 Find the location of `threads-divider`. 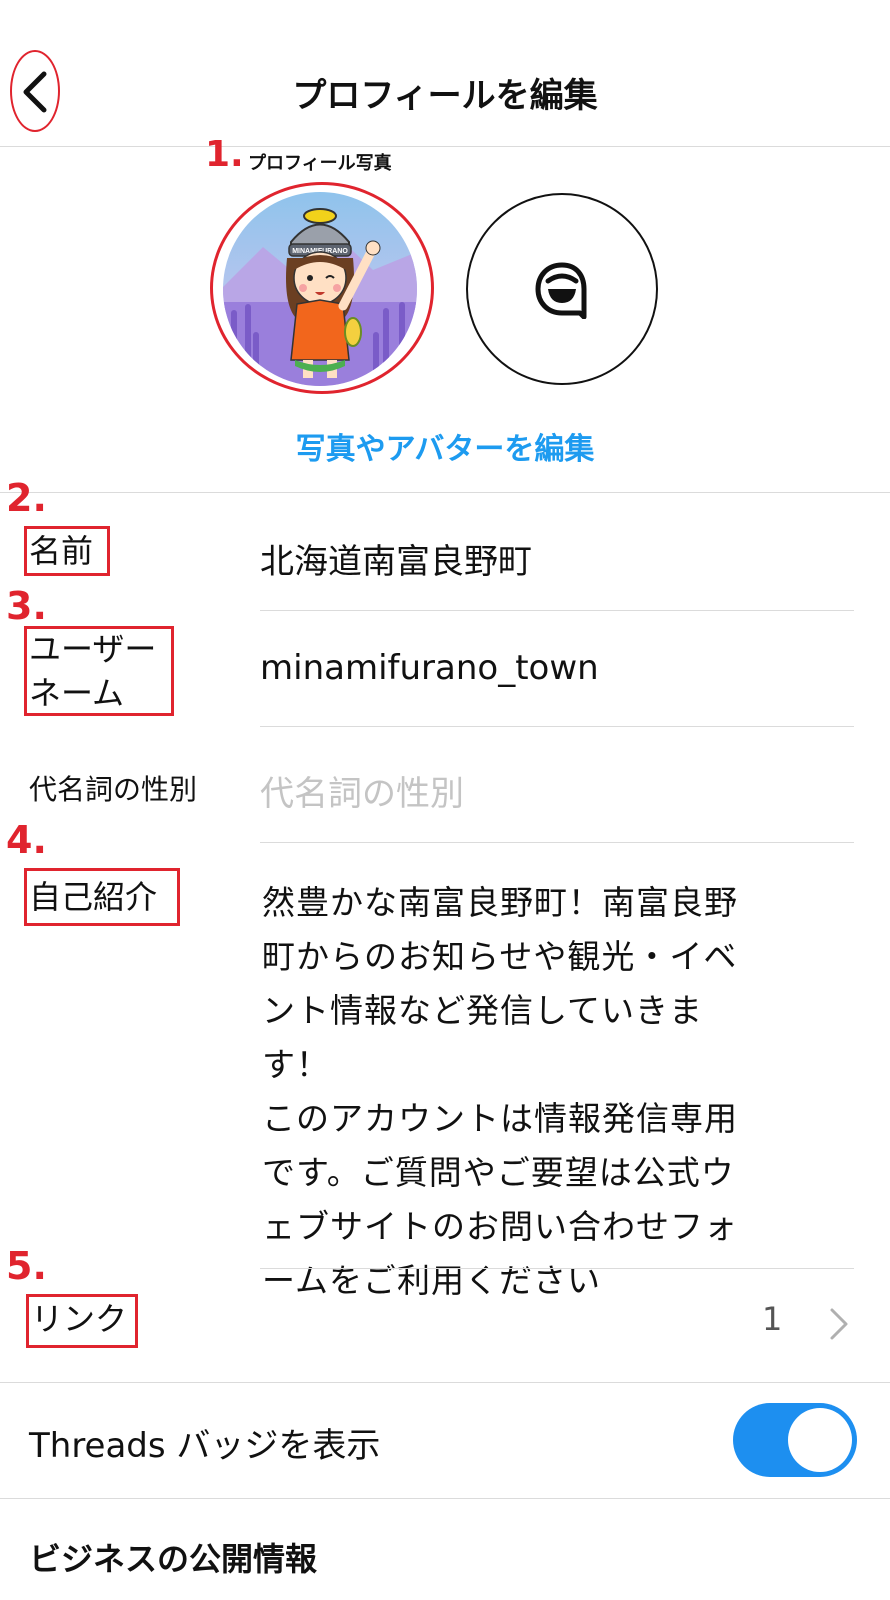

threads-divider is located at coordinates (445, 1498).